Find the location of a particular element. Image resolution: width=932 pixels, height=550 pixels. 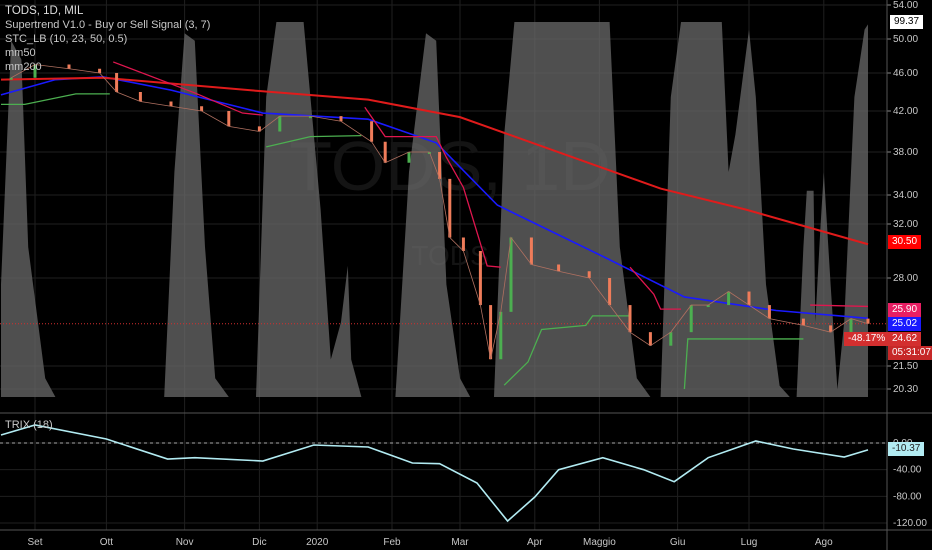

price-axis-label: 46.00 is located at coordinates (905, 73).